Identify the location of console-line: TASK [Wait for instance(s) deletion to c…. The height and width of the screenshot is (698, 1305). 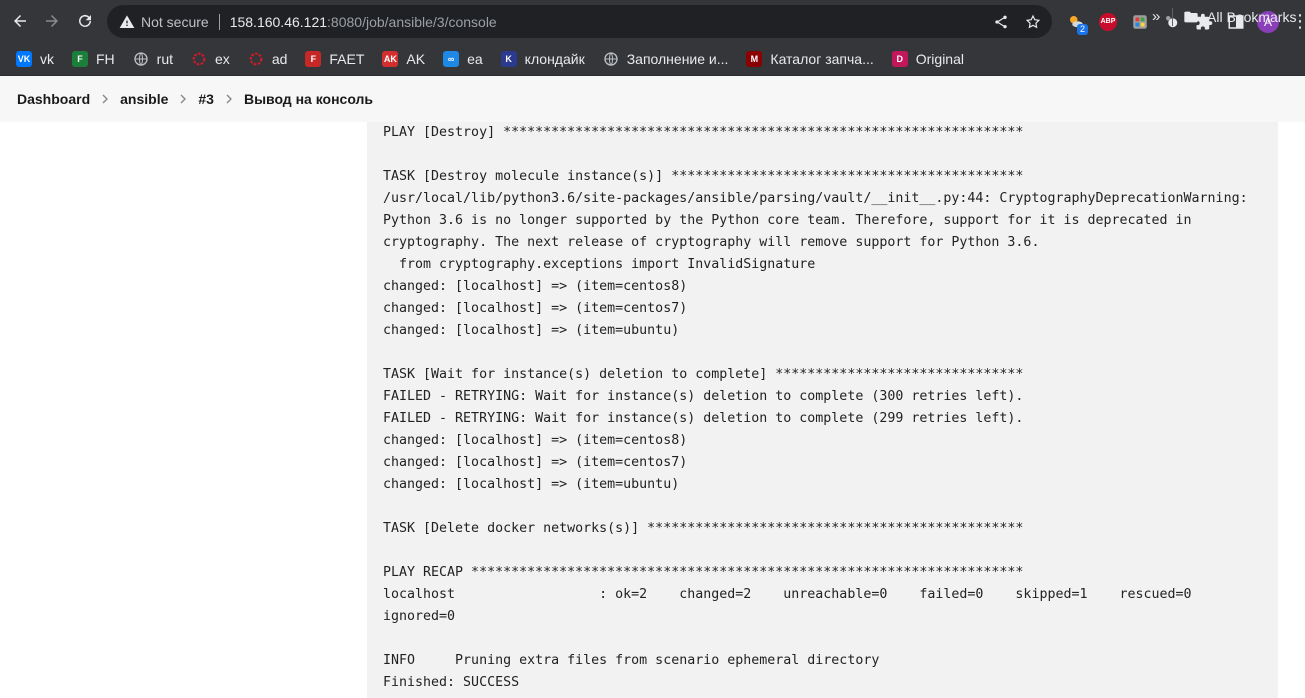
(703, 374).